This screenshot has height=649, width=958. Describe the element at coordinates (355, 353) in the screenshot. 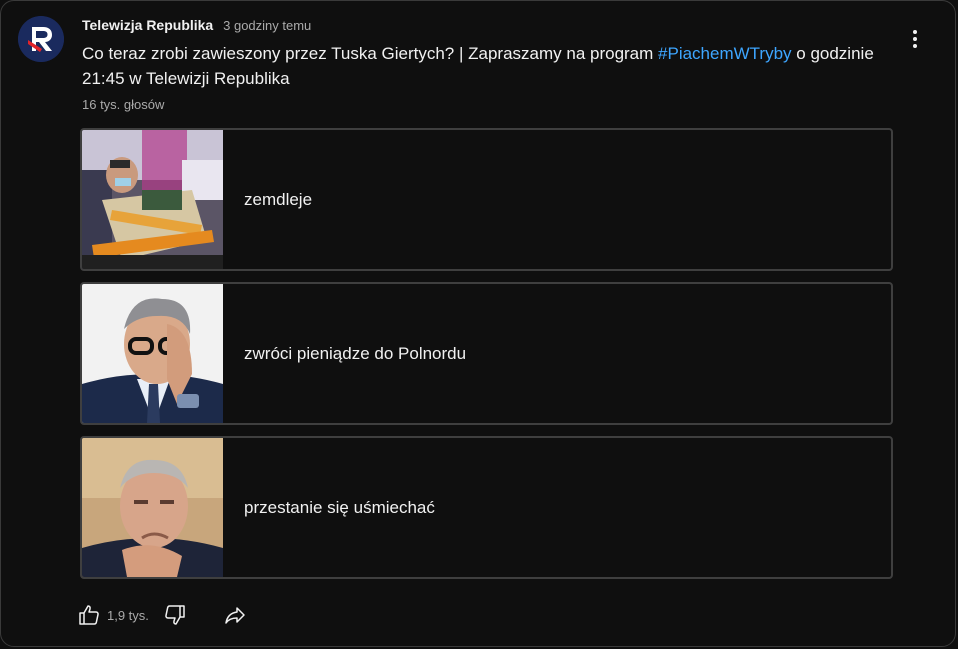

I see `poll-option-label: zwróci pieniądze do Polnordu` at that location.